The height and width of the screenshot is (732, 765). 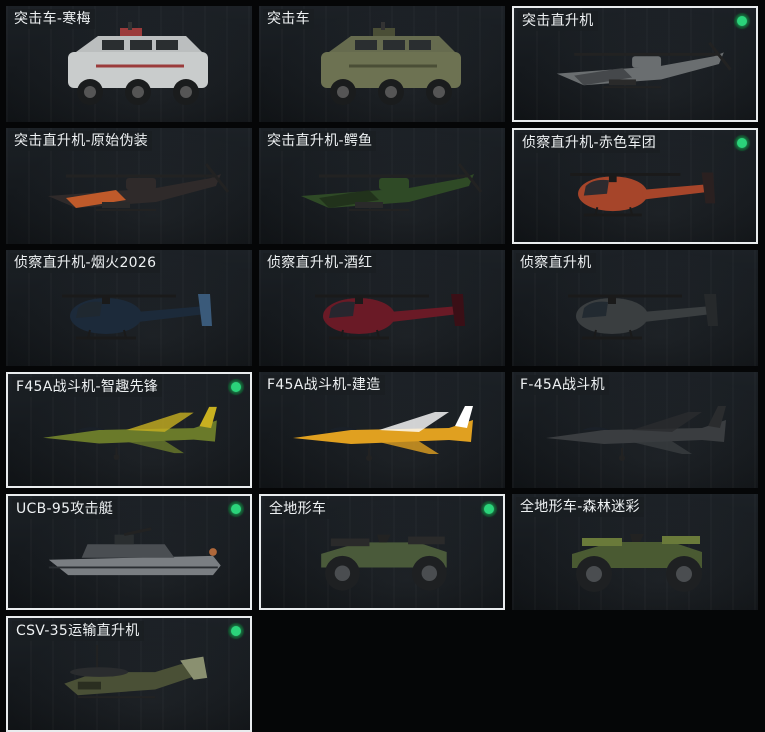 I want to click on vehicle-card-atv: 全地形车, so click(x=382, y=552).